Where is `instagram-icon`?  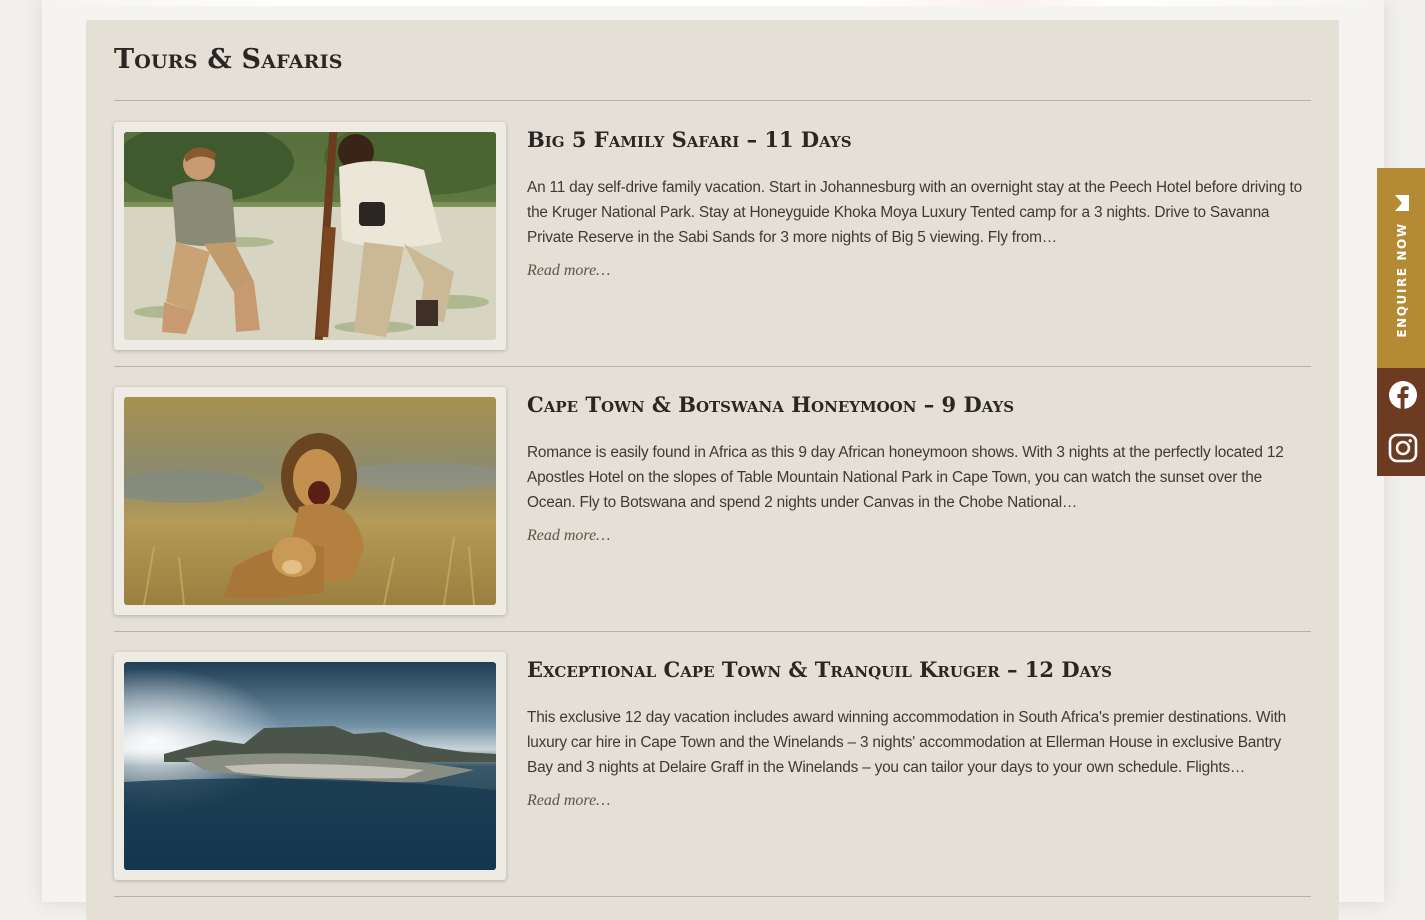 instagram-icon is located at coordinates (1403, 448).